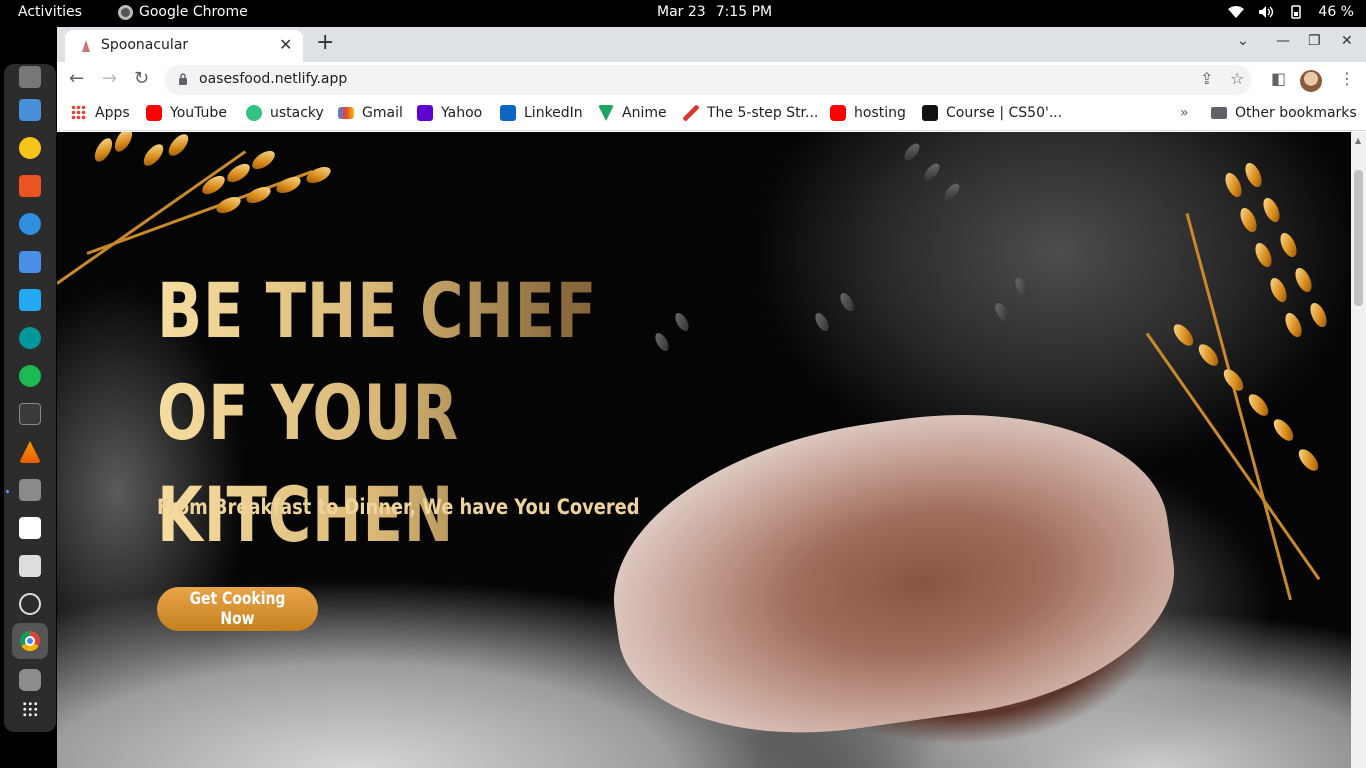  Describe the element at coordinates (193, 12) in the screenshot. I see `app-menu-label: Google Chrome` at that location.